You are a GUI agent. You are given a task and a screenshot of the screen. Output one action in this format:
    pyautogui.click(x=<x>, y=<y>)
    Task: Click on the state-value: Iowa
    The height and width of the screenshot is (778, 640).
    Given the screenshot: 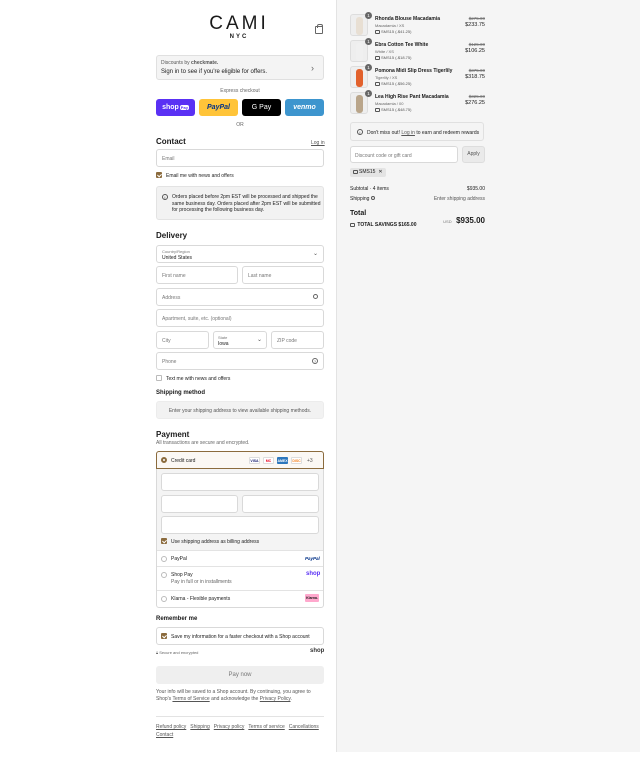 What is the action you would take?
    pyautogui.click(x=223, y=344)
    